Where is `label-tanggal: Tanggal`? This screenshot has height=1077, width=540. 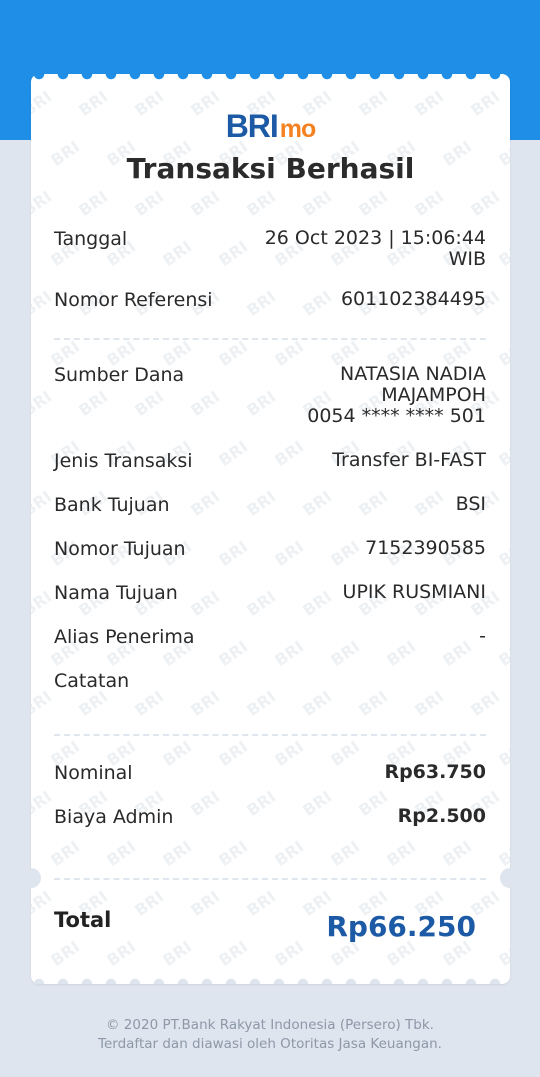 label-tanggal: Tanggal is located at coordinates (91, 239).